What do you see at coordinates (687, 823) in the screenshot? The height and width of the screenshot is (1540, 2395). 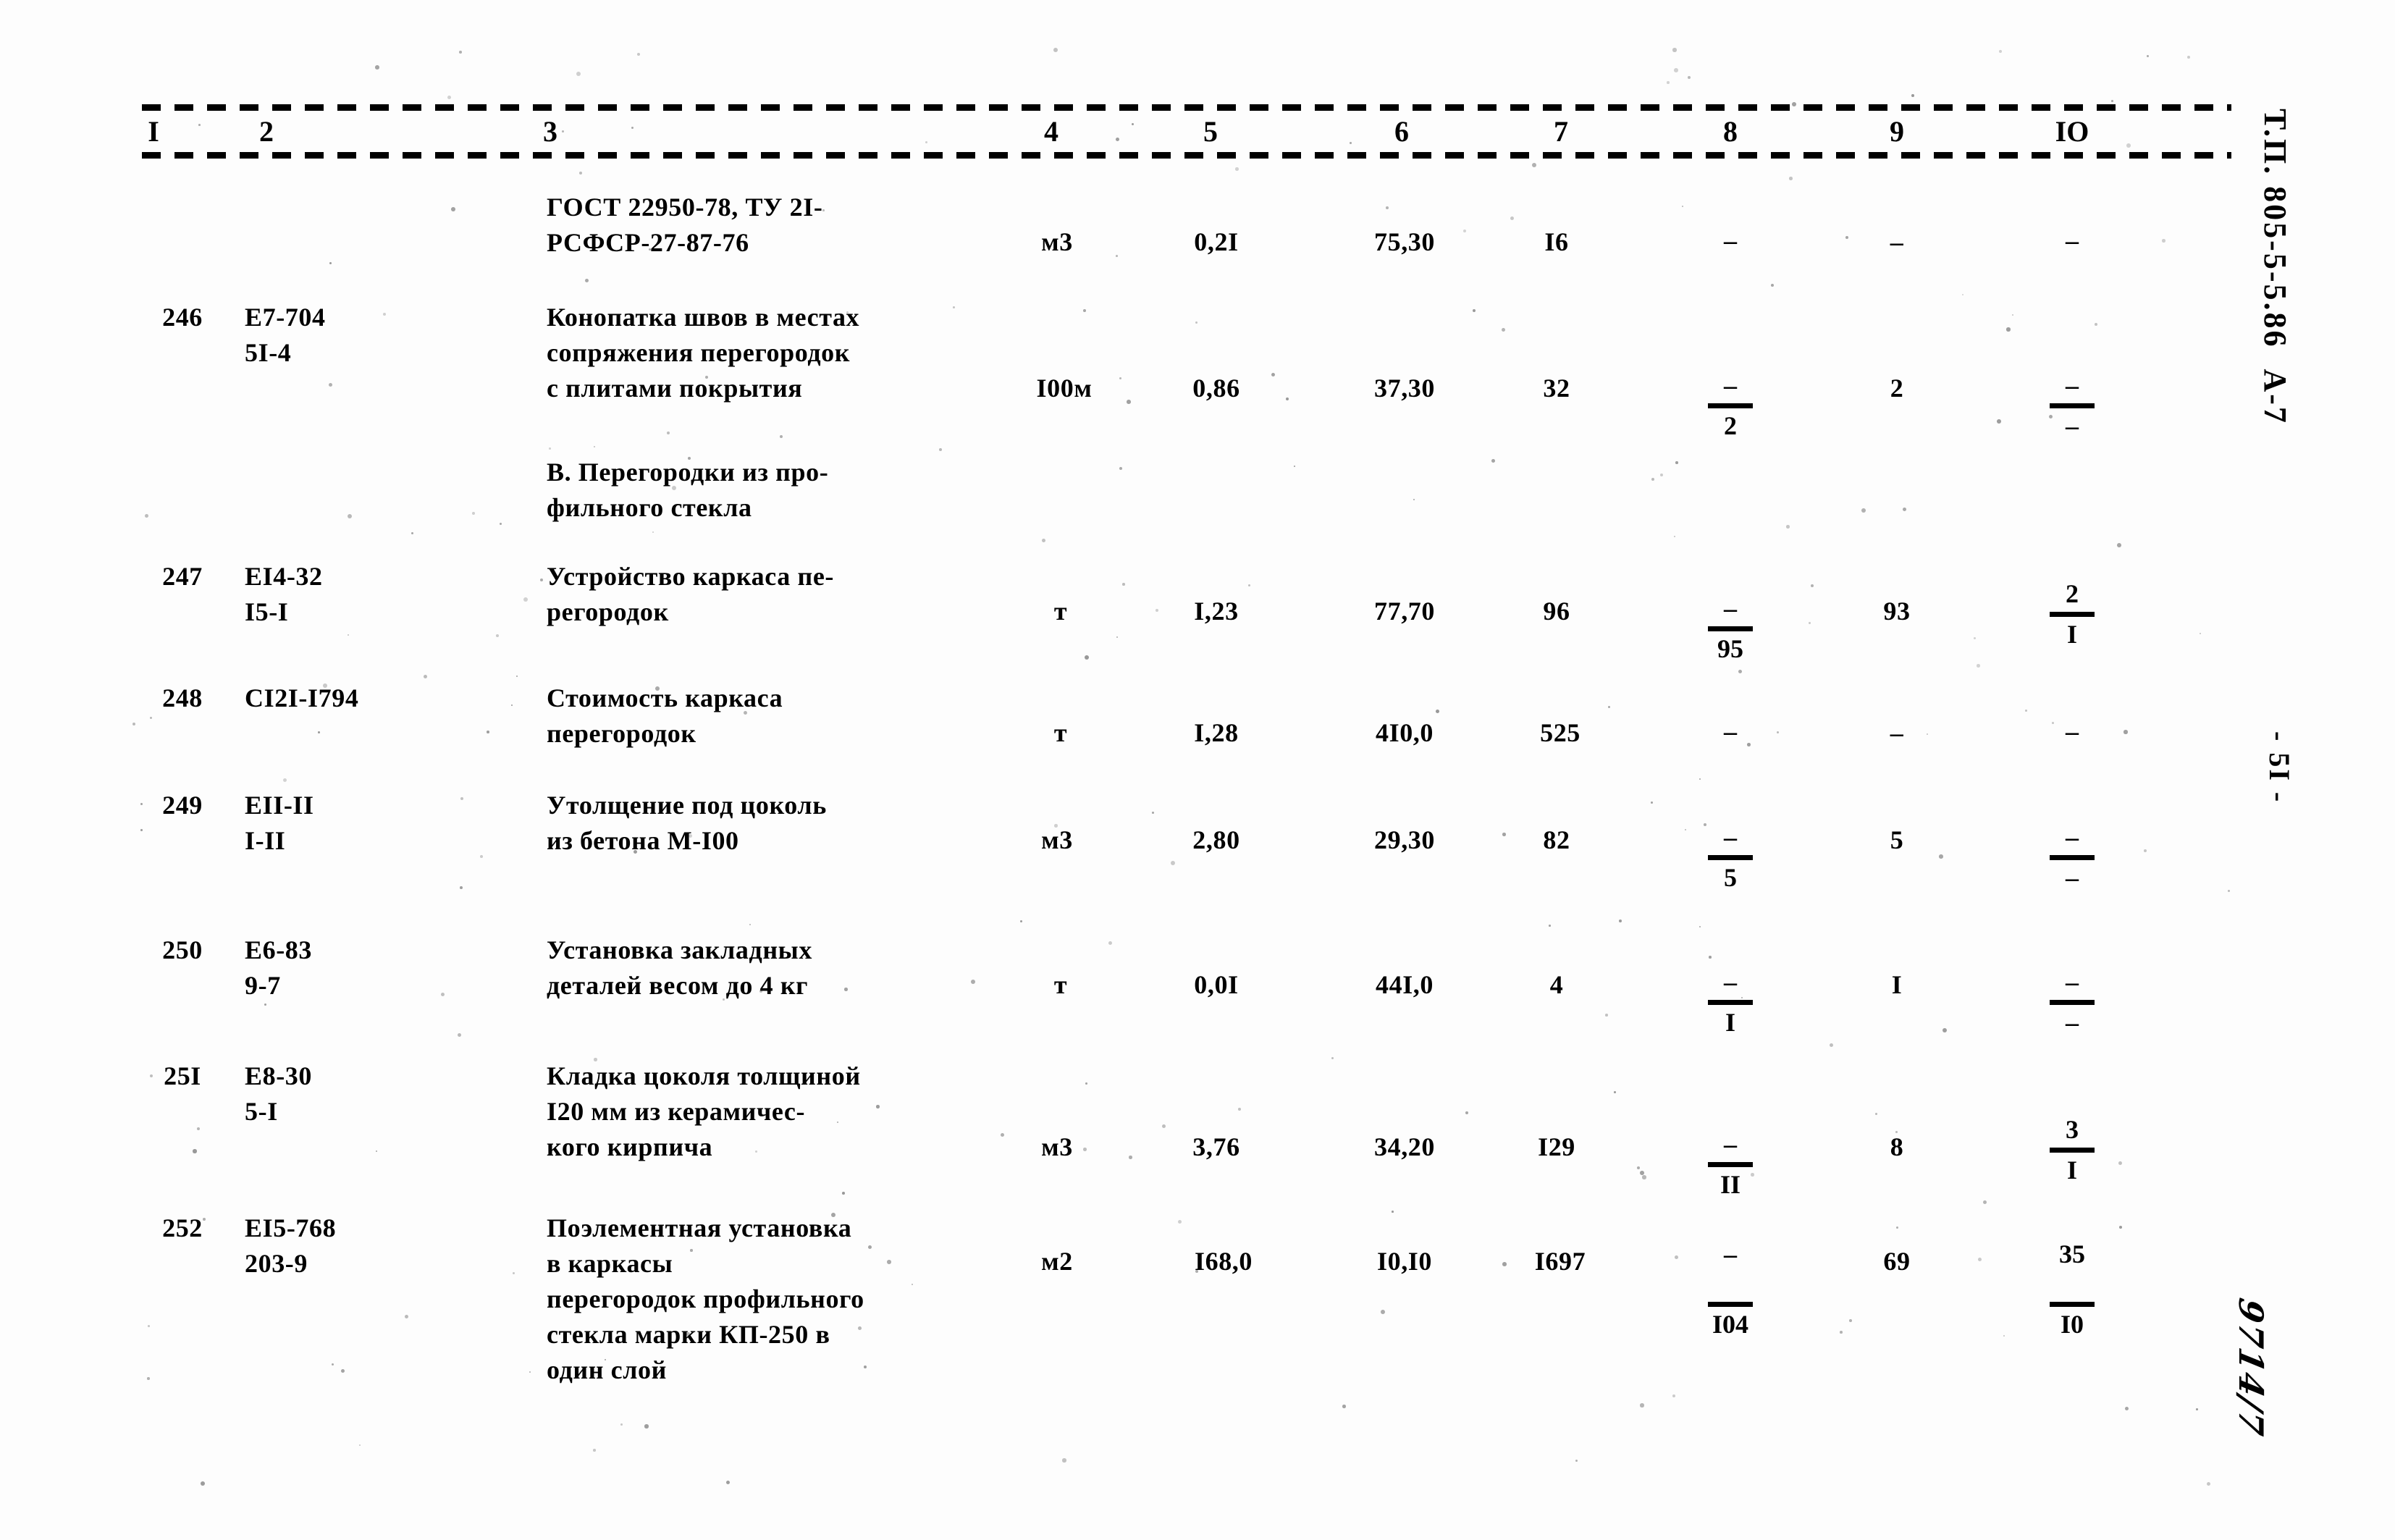 I see `table-cell-description: Утолщение под цоколь из бетона М-I00` at bounding box center [687, 823].